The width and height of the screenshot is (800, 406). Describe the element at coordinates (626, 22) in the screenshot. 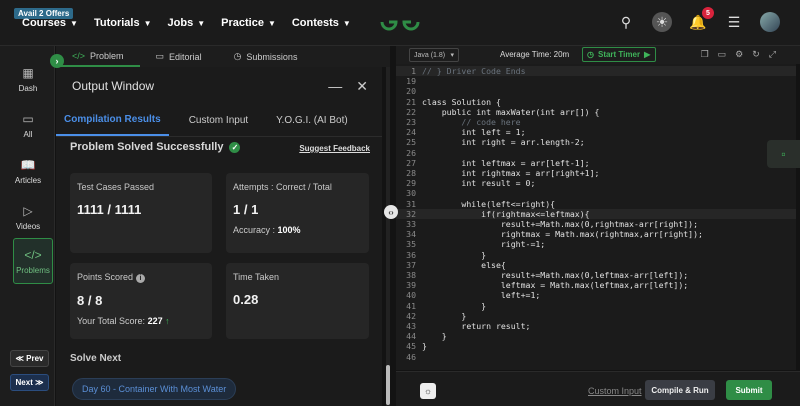

I see `search-icon: ⚲` at that location.